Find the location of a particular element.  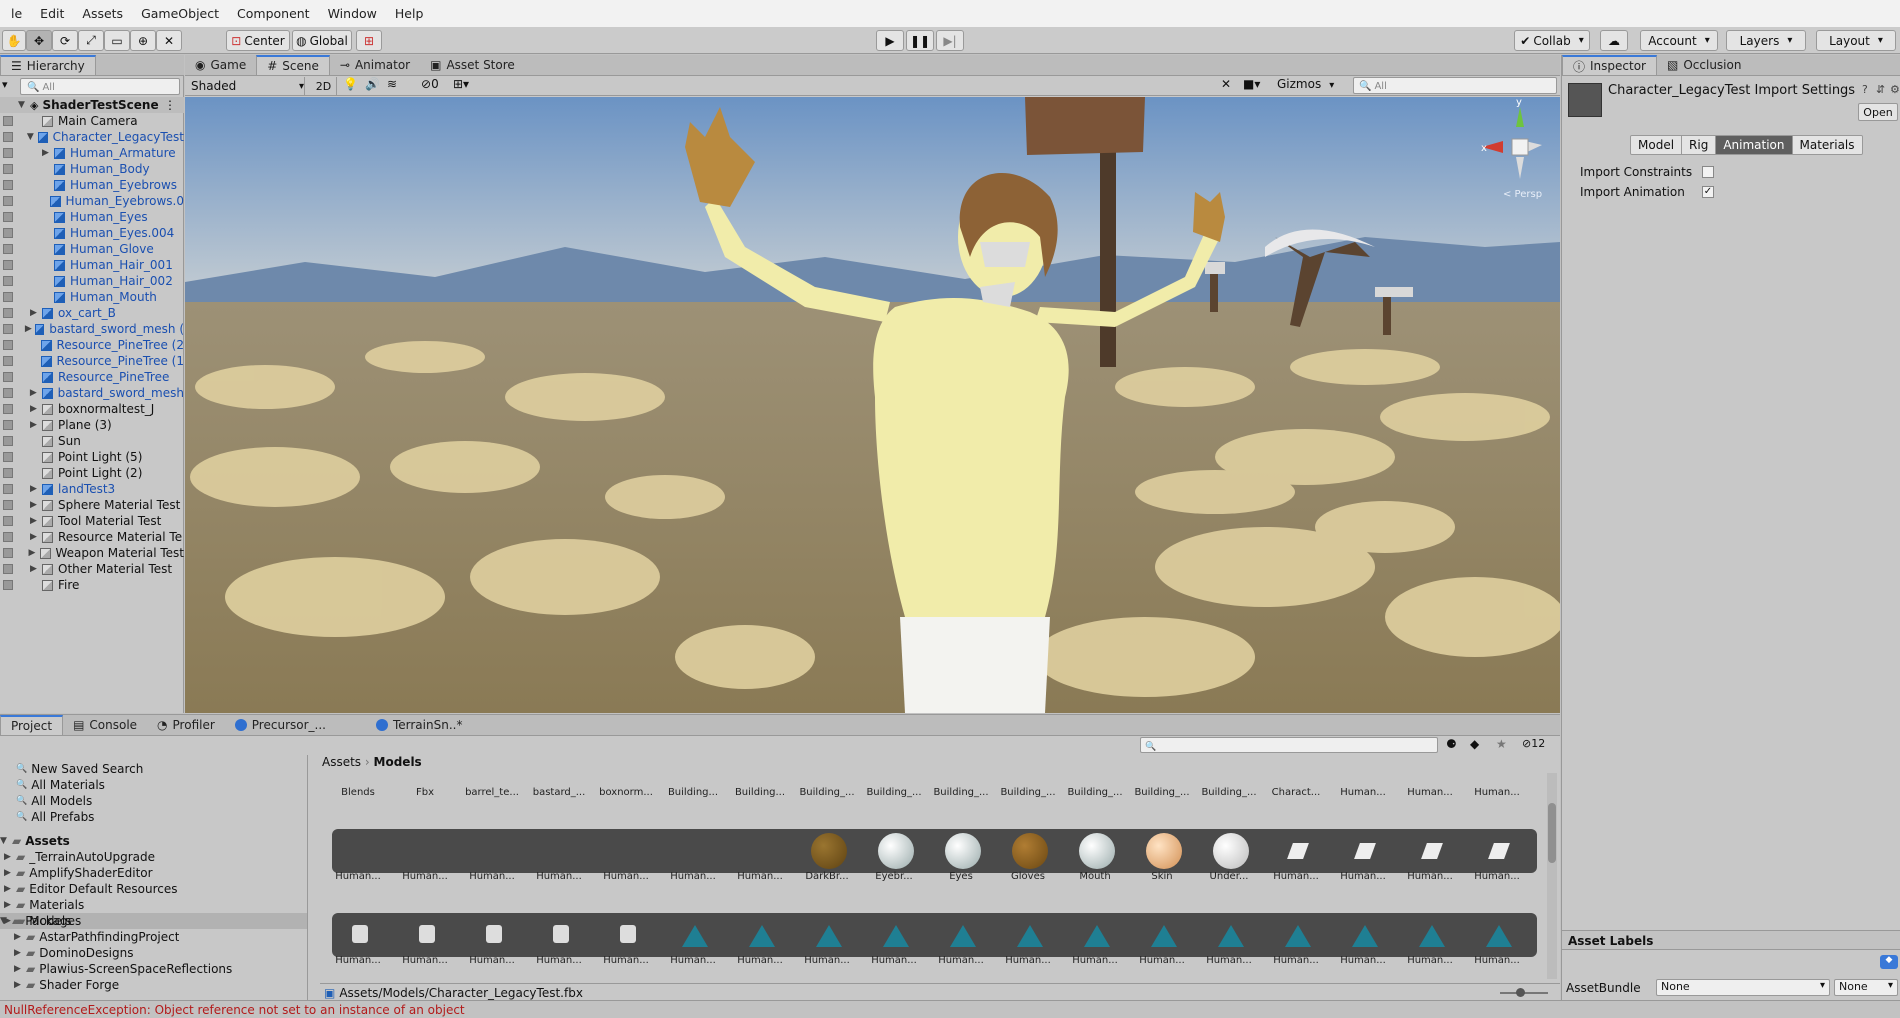

hierarchy-item: ▶ landTest3 is located at coordinates (92, 489).